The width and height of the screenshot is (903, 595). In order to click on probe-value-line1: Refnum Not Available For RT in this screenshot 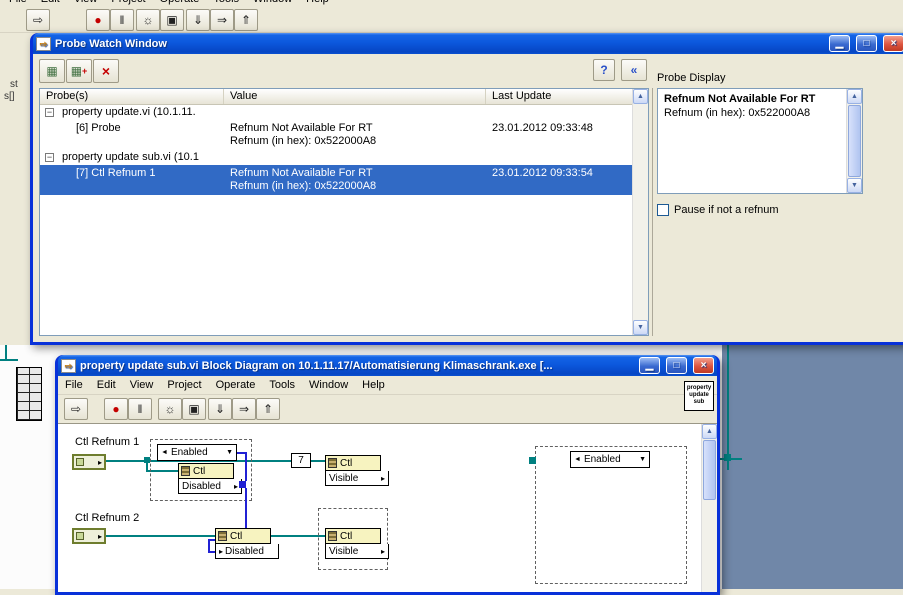, I will do `click(301, 128)`.